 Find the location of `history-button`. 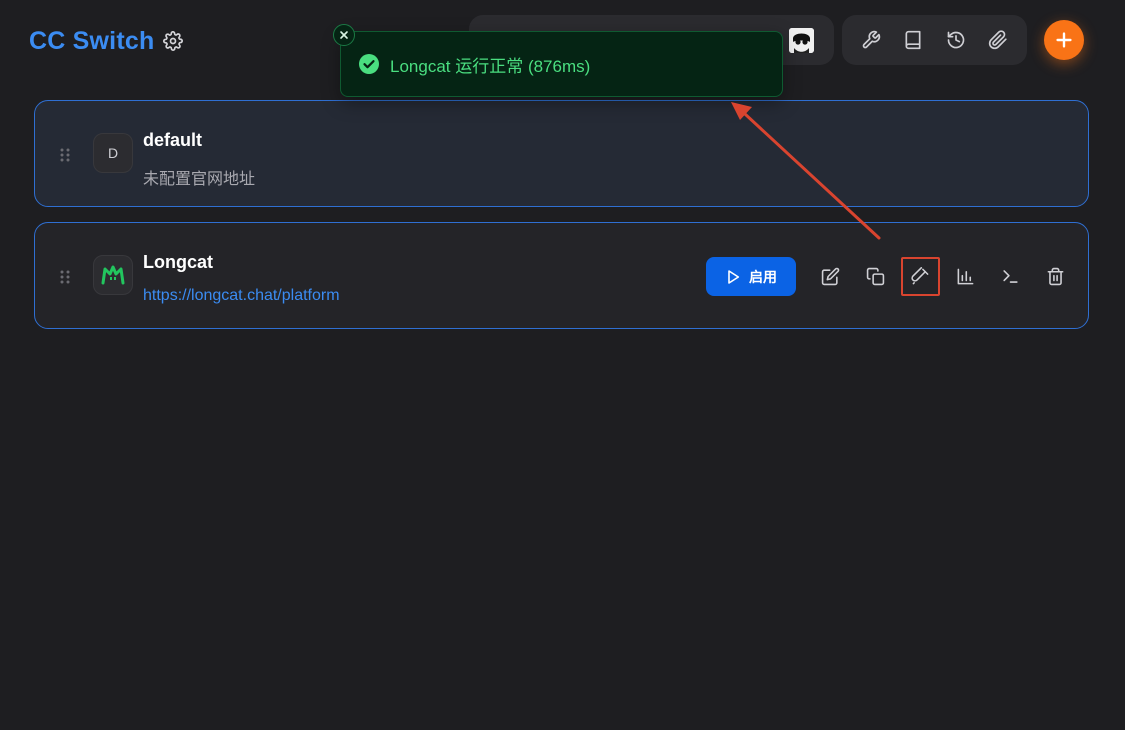

history-button is located at coordinates (956, 40).